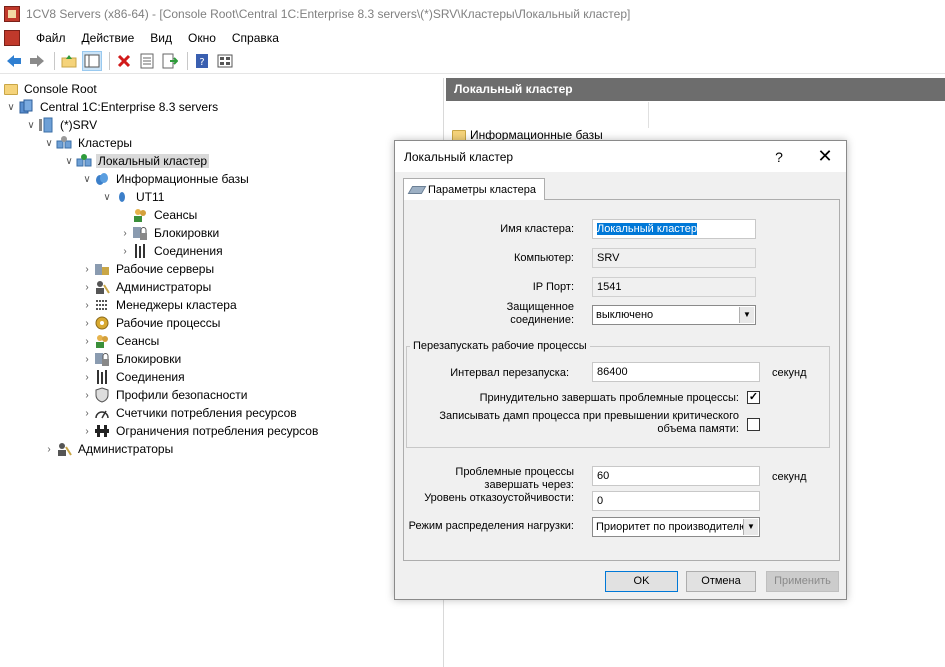  I want to click on load-balance-select: Приоритет по производителю ▼, so click(676, 527).